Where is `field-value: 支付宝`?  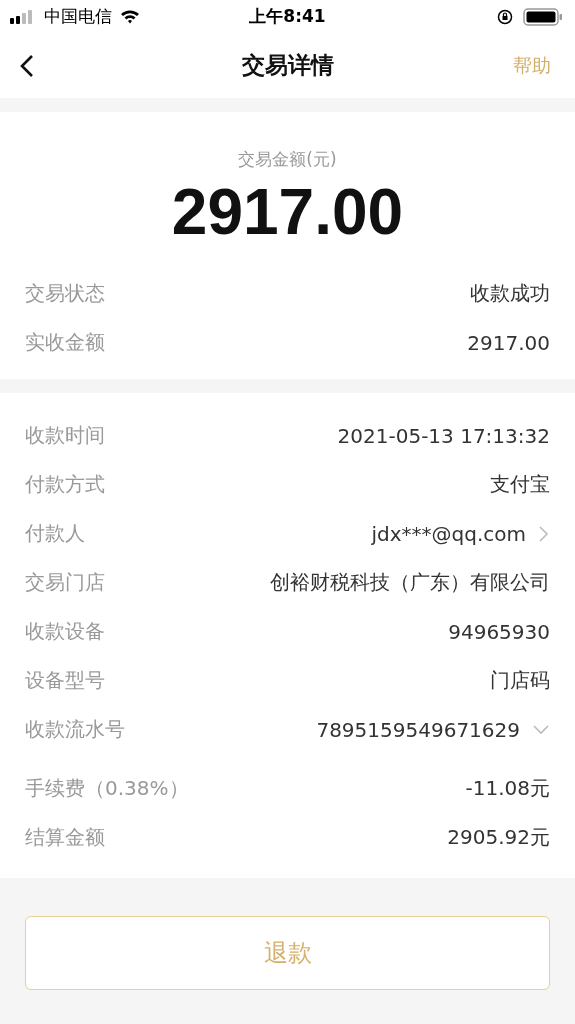
field-value: 支付宝 is located at coordinates (520, 484).